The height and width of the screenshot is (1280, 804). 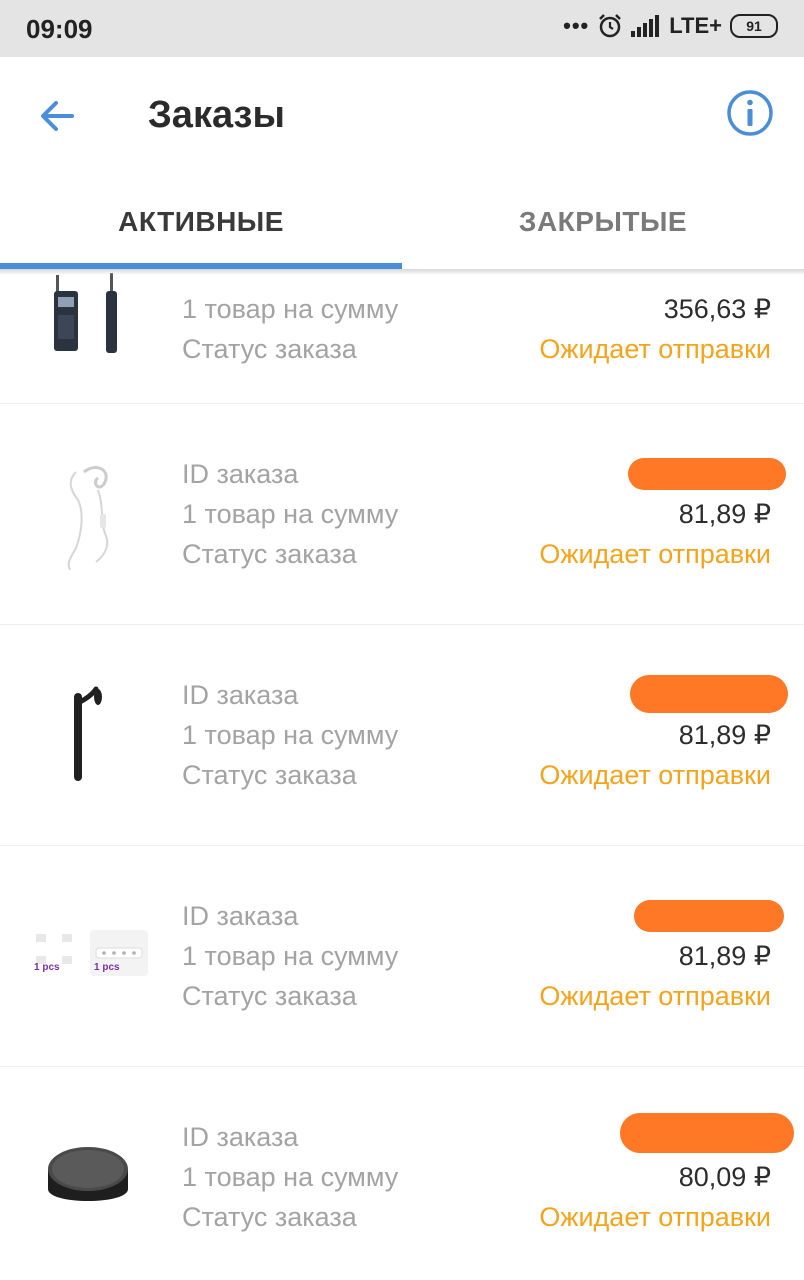 I want to click on status-icons: ••• LTE+ 91, so click(x=670, y=26).